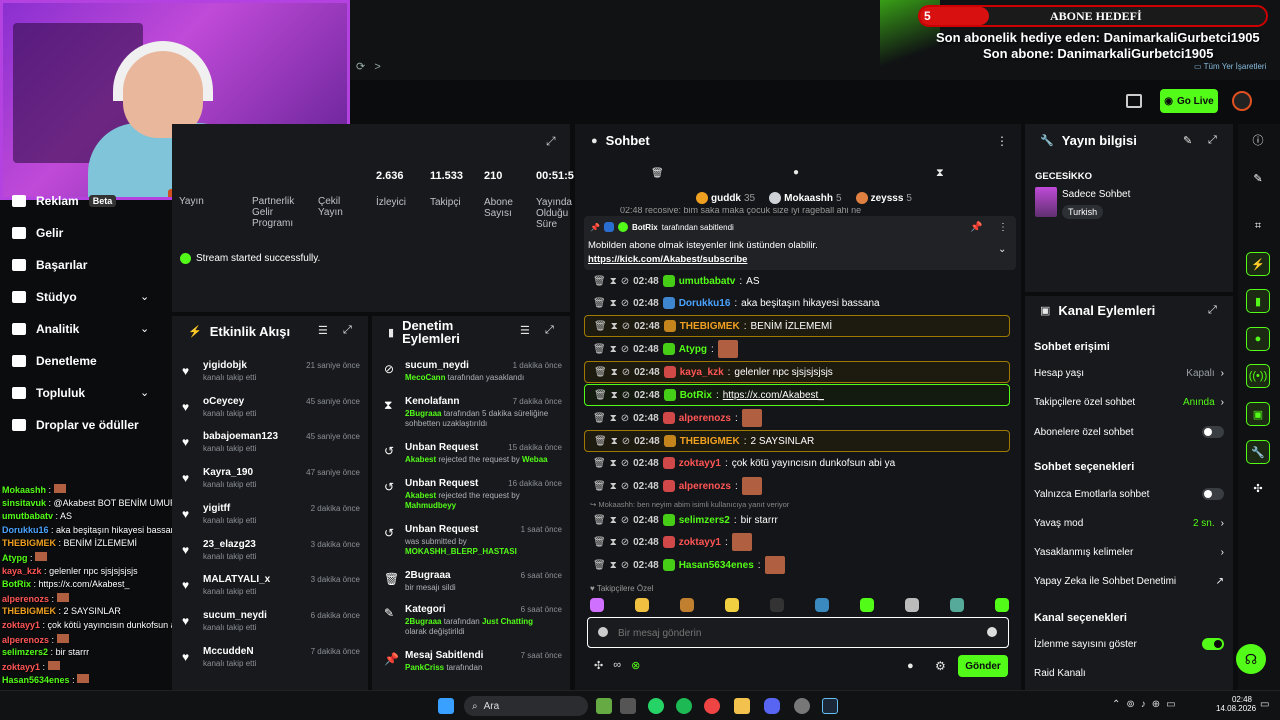  Describe the element at coordinates (1129, 581) in the screenshot. I see `setting-row: Yapay Zeka ile Sohbet Denetimi ↗` at that location.